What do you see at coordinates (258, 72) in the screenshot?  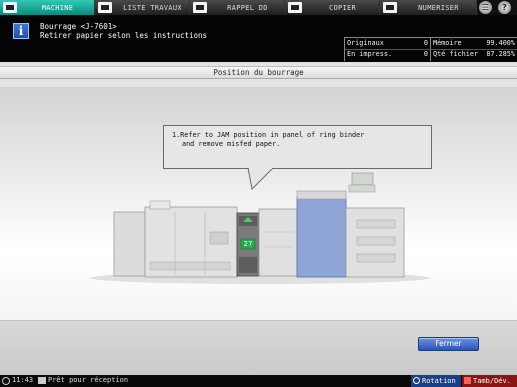 I see `panel-title: Position du bourrage` at bounding box center [258, 72].